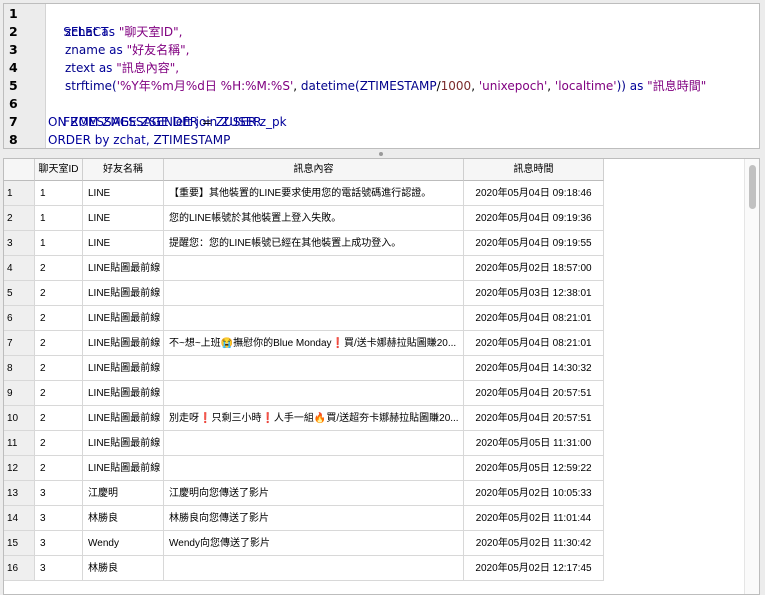 The width and height of the screenshot is (765, 595). What do you see at coordinates (19, 343) in the screenshot?
I see `row-number-cell: 7` at bounding box center [19, 343].